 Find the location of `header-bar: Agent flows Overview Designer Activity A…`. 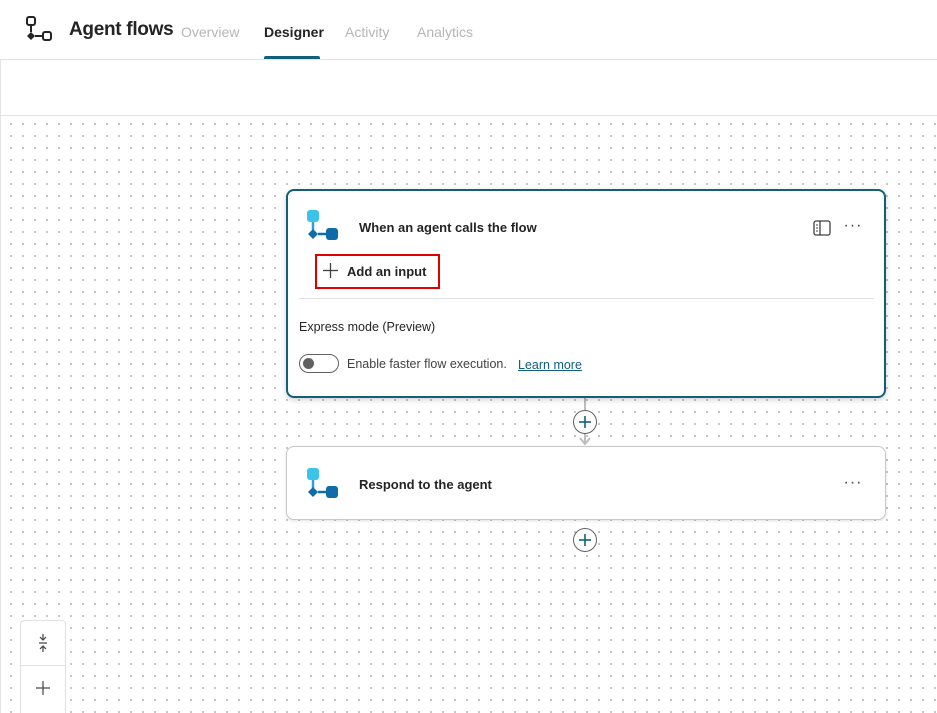

header-bar: Agent flows Overview Designer Activity A… is located at coordinates (468, 30).